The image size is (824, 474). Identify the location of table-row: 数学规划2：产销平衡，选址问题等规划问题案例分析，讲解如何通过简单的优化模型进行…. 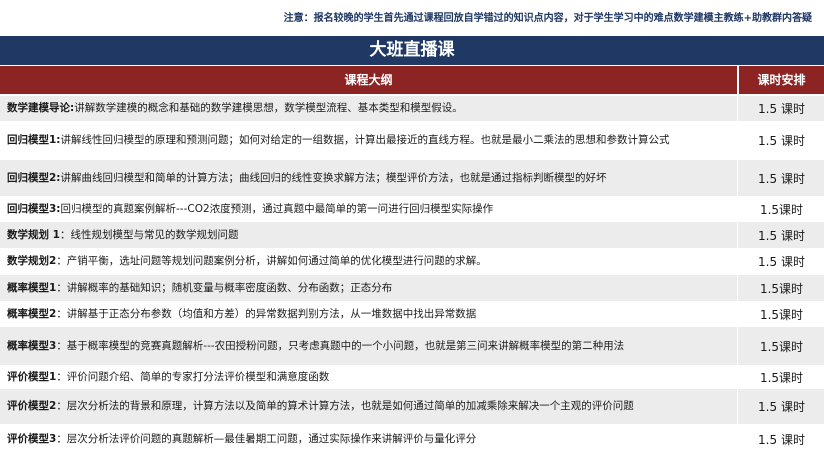
(412, 261).